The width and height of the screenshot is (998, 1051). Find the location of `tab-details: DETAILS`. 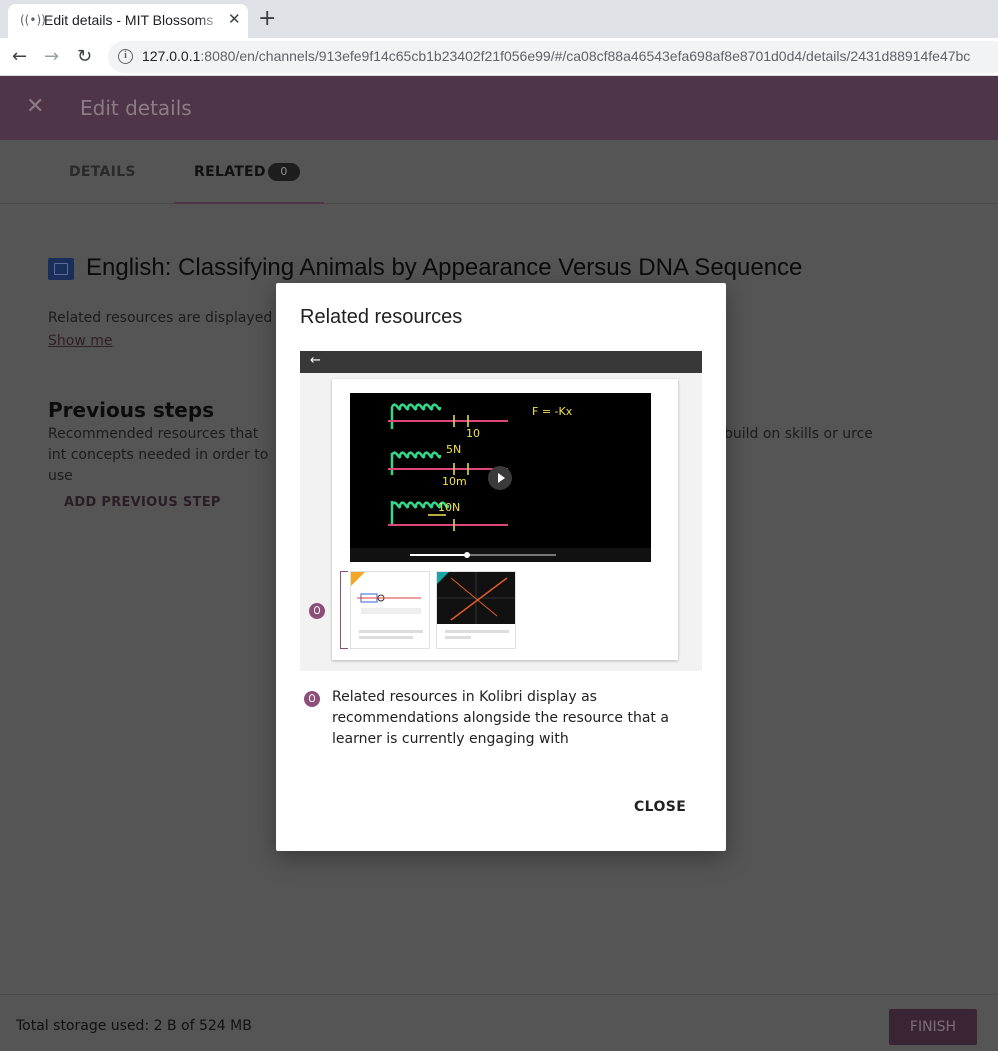

tab-details: DETAILS is located at coordinates (99, 172).